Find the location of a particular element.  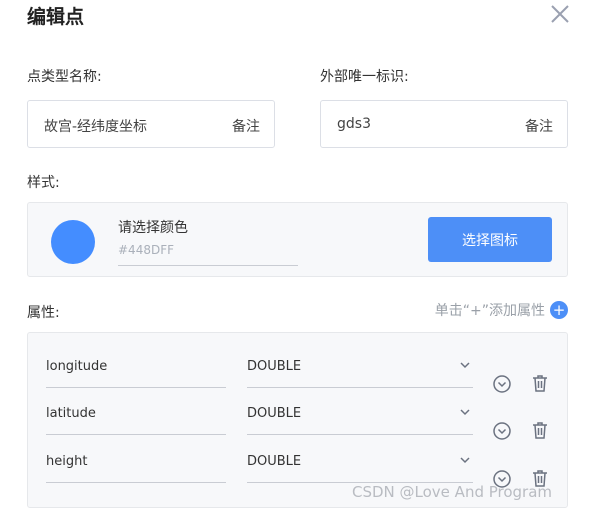

close-icon is located at coordinates (560, 14).